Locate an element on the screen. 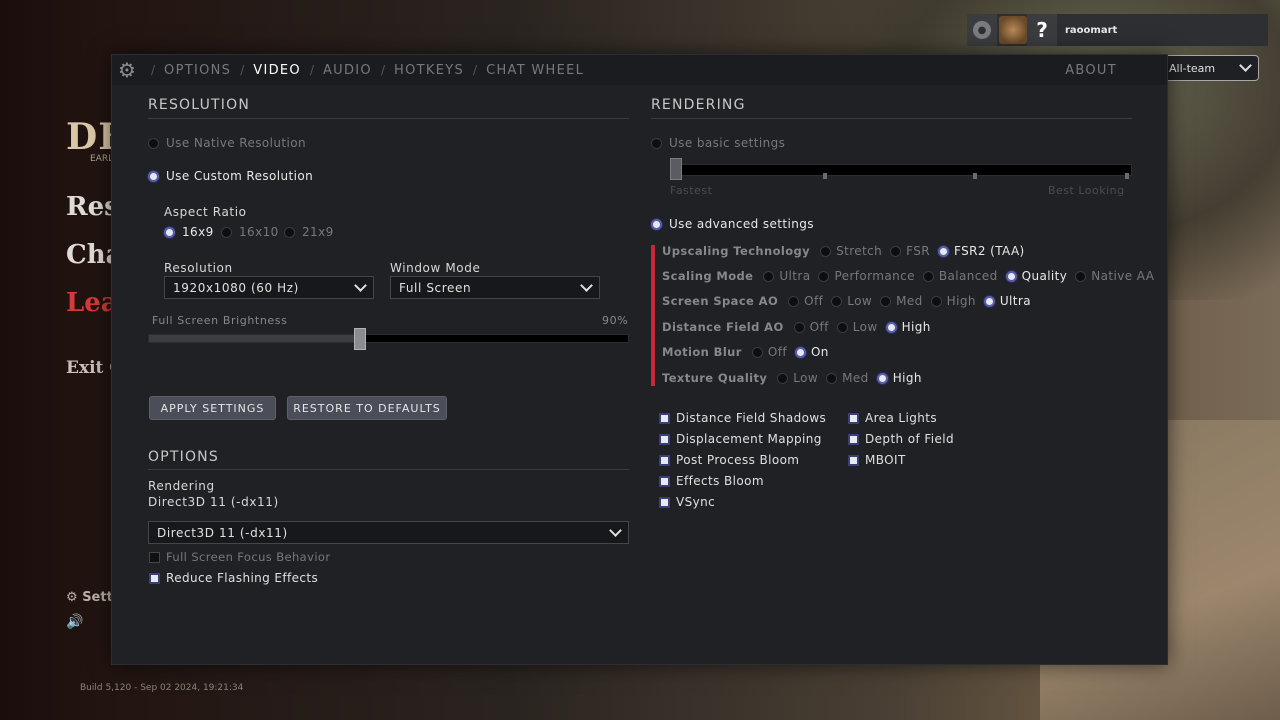 This screenshot has width=1280, height=720. aspect-16x10-radio: 16x10 is located at coordinates (250, 232).